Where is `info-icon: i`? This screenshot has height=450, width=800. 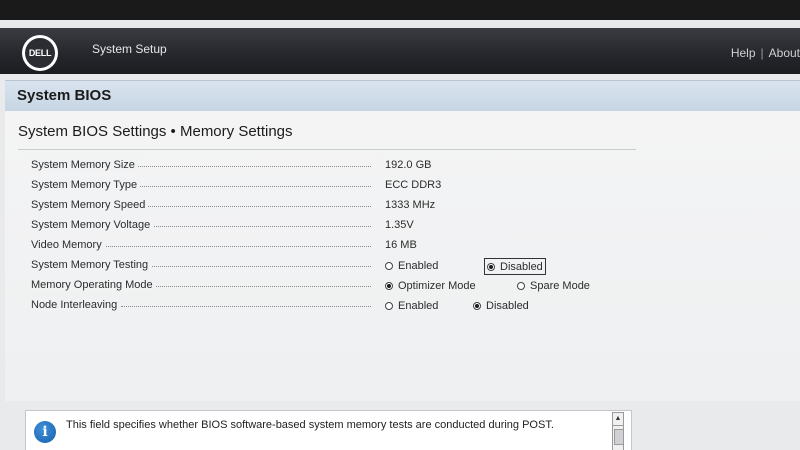
info-icon: i is located at coordinates (45, 432).